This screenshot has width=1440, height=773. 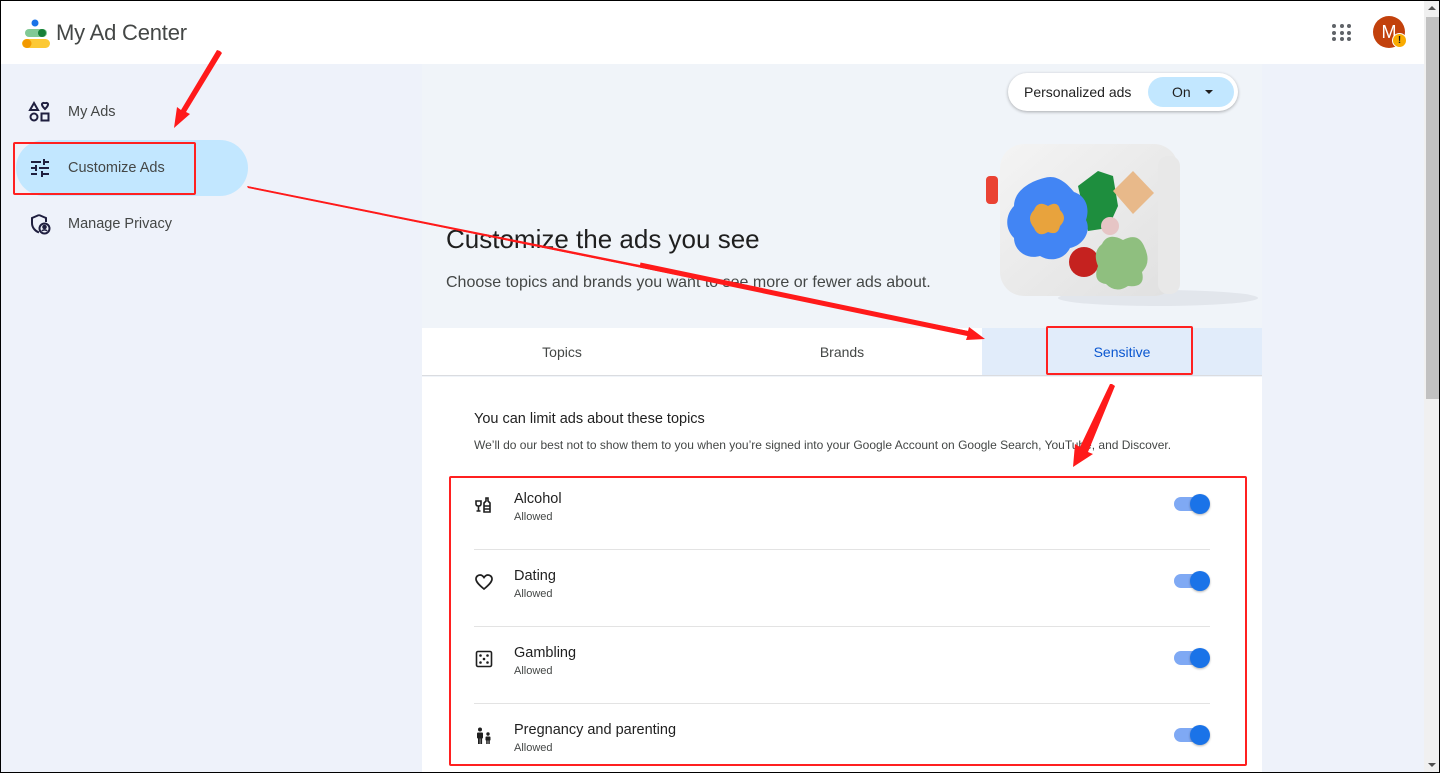 I want to click on google-apps-grid-icon, so click(x=1342, y=32).